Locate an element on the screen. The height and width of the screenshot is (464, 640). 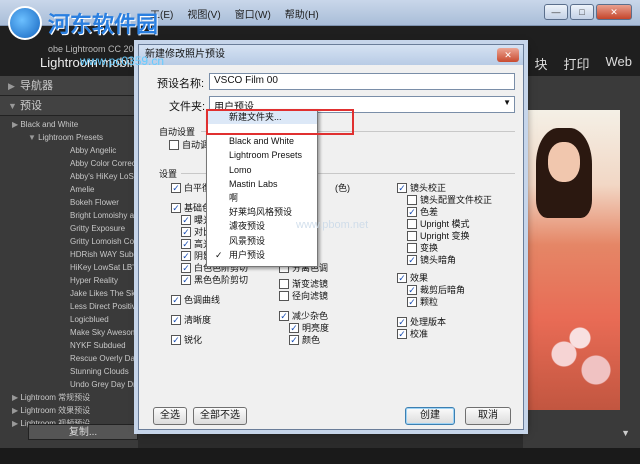
menu-window: 窗口(W) is located at coordinates (253, 13).